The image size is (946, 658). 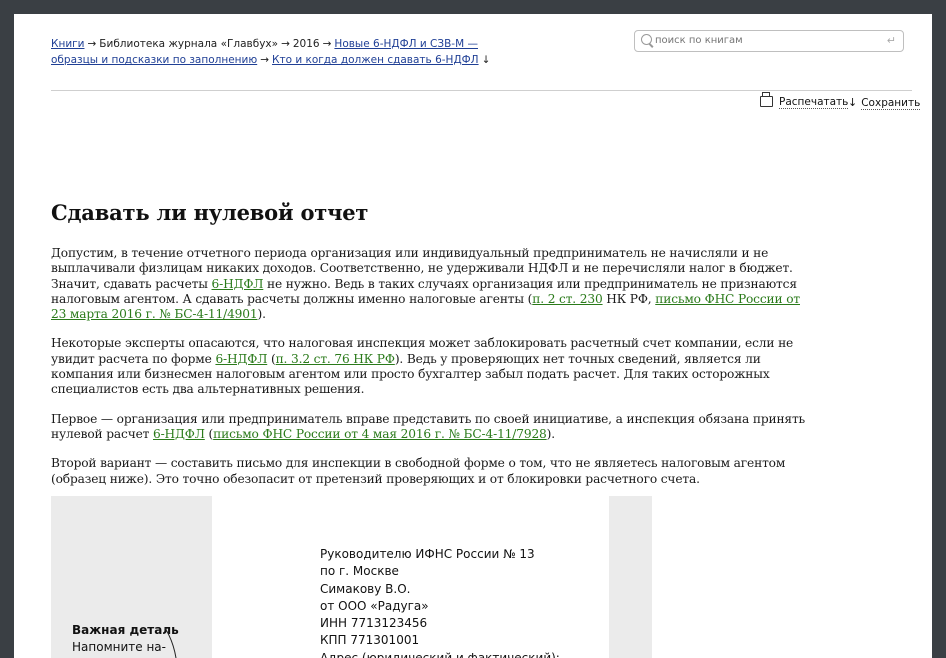 What do you see at coordinates (567, 299) in the screenshot?
I see `link-nk-article-230: п. 2 ст. 230` at bounding box center [567, 299].